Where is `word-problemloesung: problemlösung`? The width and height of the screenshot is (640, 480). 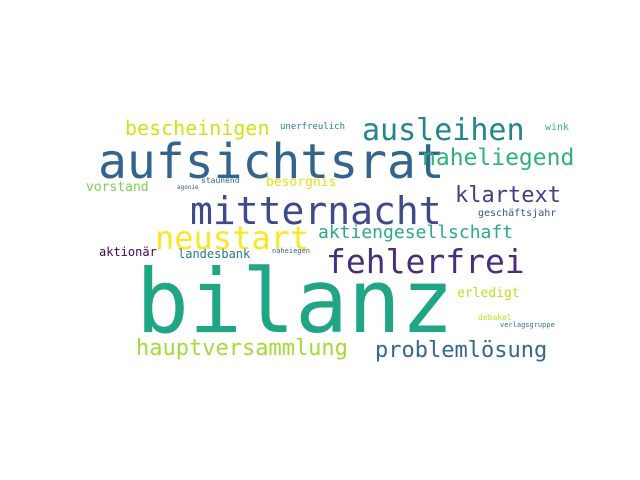 word-problemloesung: problemlösung is located at coordinates (461, 350).